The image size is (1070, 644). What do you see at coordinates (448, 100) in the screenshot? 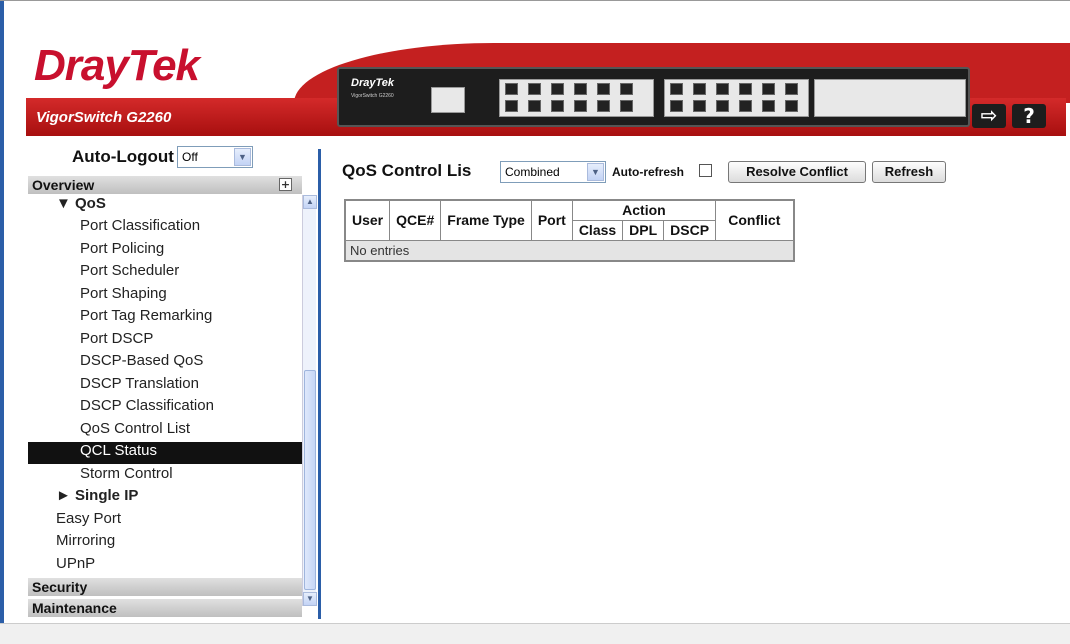
I see `console-port` at bounding box center [448, 100].